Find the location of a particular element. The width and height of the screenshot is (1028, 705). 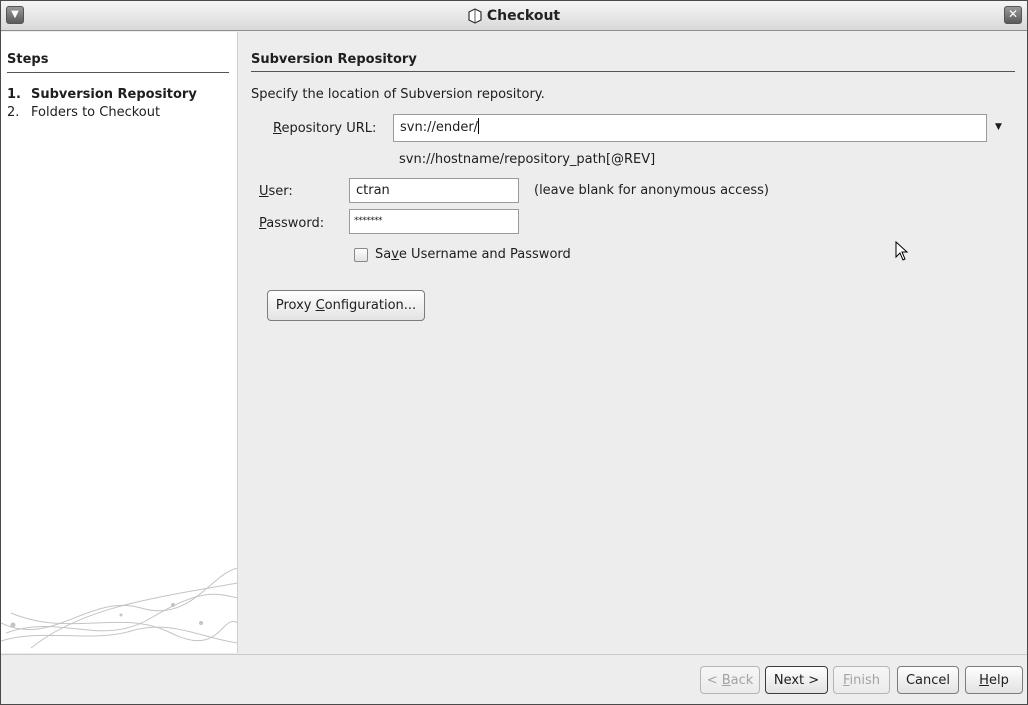

finish-button: Finish is located at coordinates (861, 680).